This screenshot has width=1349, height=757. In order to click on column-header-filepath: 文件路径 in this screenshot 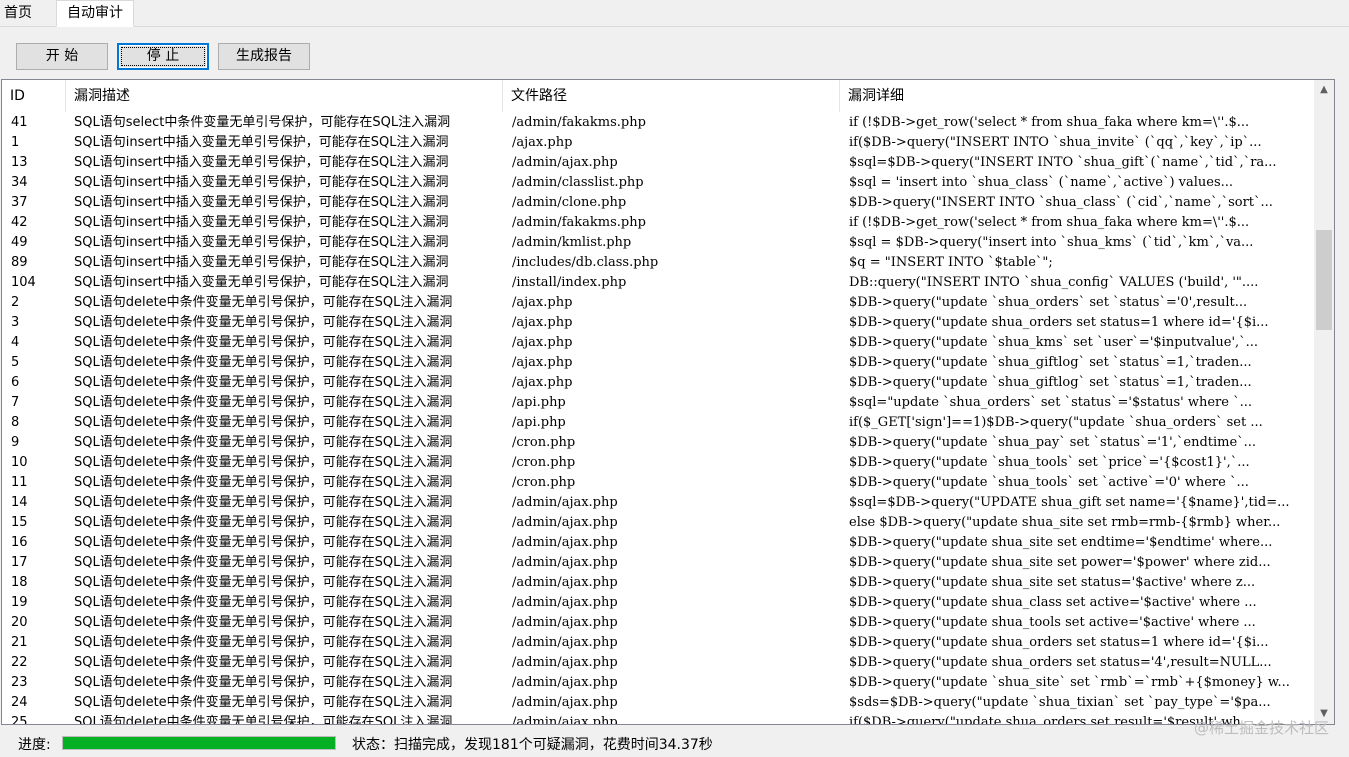, I will do `click(671, 96)`.